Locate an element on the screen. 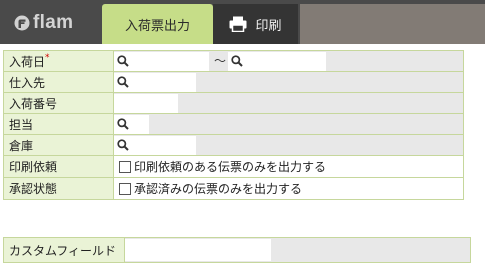  approval-status-checkbox-option: 承認済みの伝票のみを出力する is located at coordinates (288, 188).